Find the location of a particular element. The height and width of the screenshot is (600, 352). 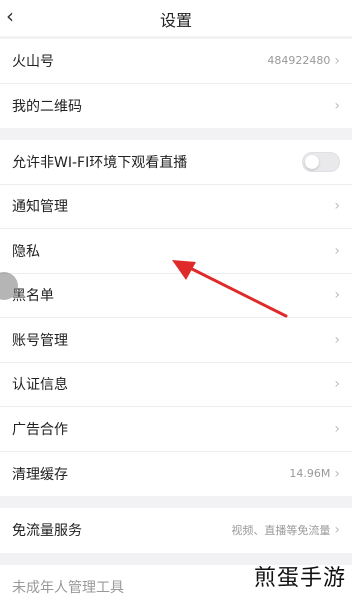

privacy-label: 隐私 is located at coordinates (26, 251).